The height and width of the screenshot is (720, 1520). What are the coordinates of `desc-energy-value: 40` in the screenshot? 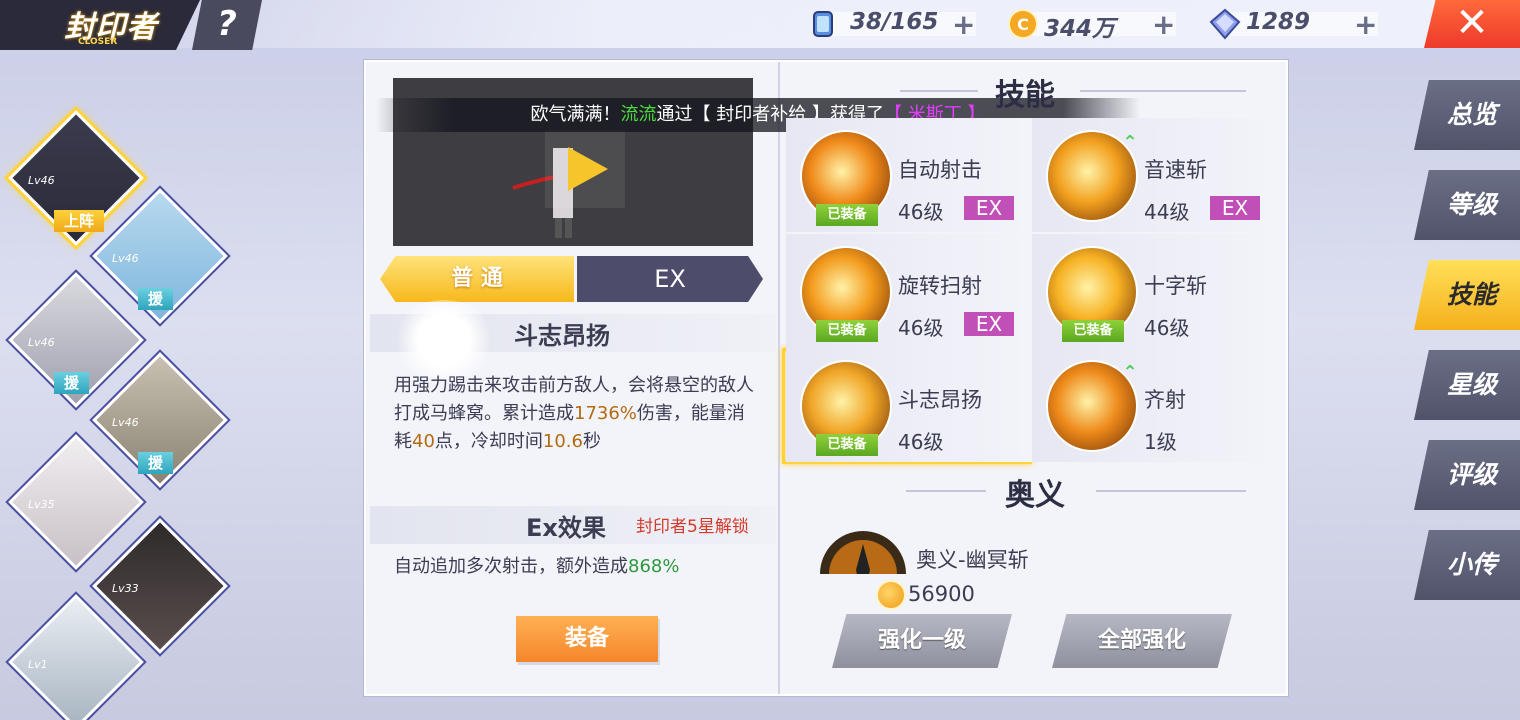 It's located at (423, 441).